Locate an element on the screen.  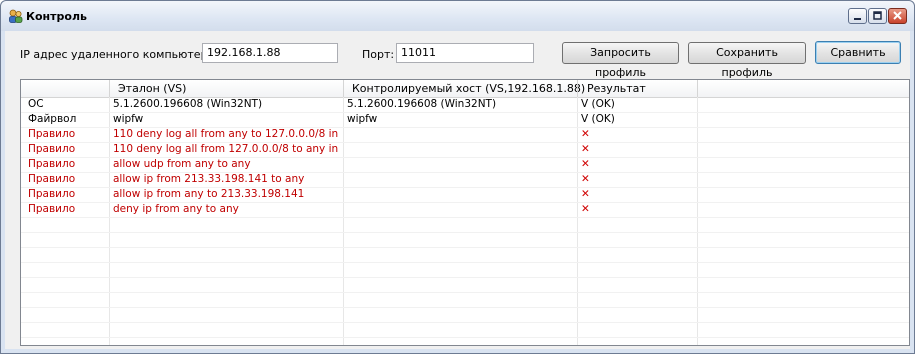
maximize-icon is located at coordinates (877, 15).